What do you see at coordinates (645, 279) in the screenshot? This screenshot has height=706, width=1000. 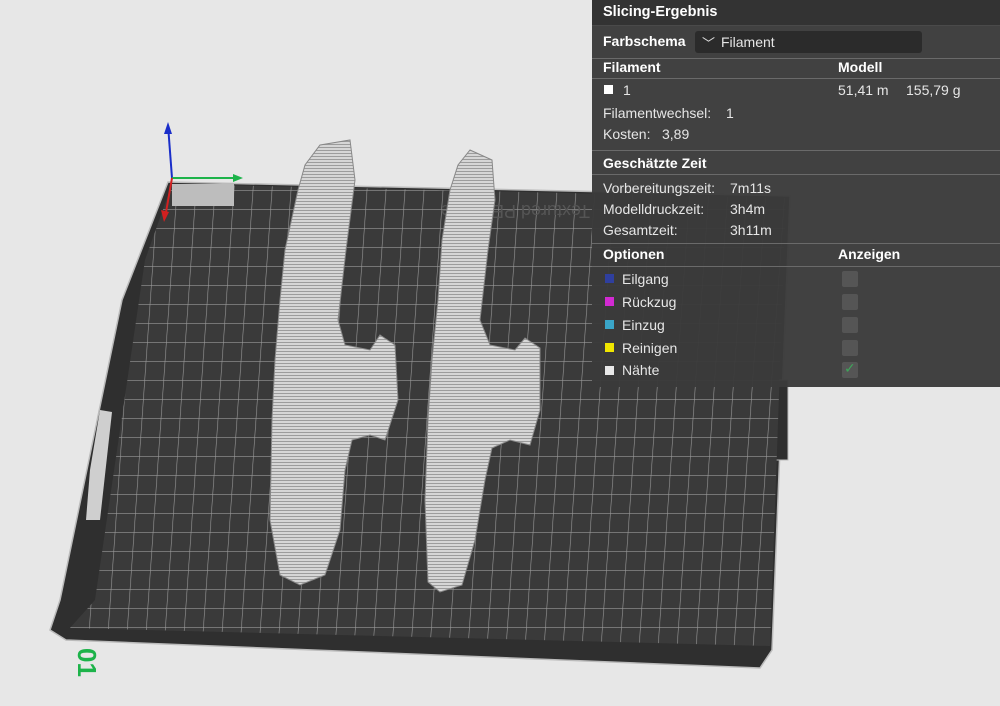 I see `option-label-eilgang: Eilgang` at bounding box center [645, 279].